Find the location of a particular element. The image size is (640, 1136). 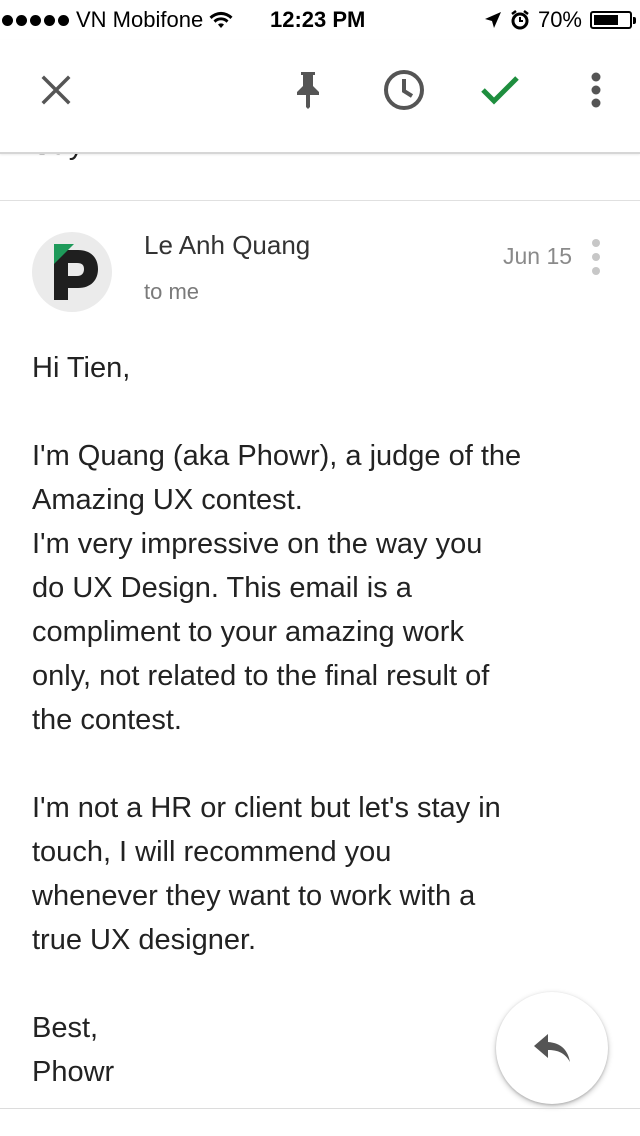

more-options-button is located at coordinates (596, 90).